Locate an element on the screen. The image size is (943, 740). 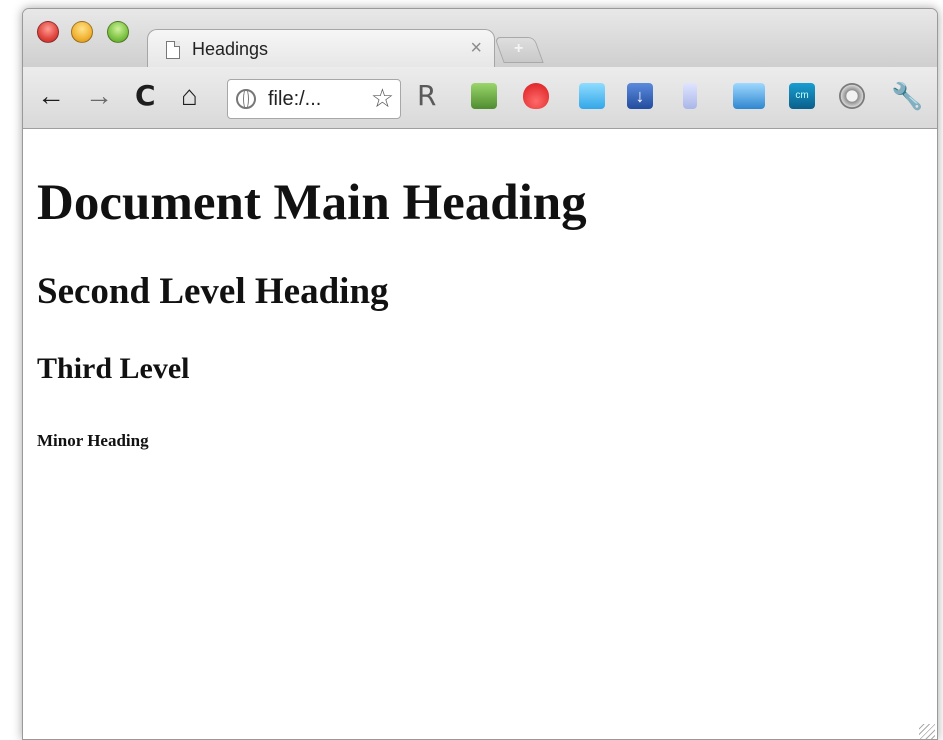
close-window-button is located at coordinates (48, 32).